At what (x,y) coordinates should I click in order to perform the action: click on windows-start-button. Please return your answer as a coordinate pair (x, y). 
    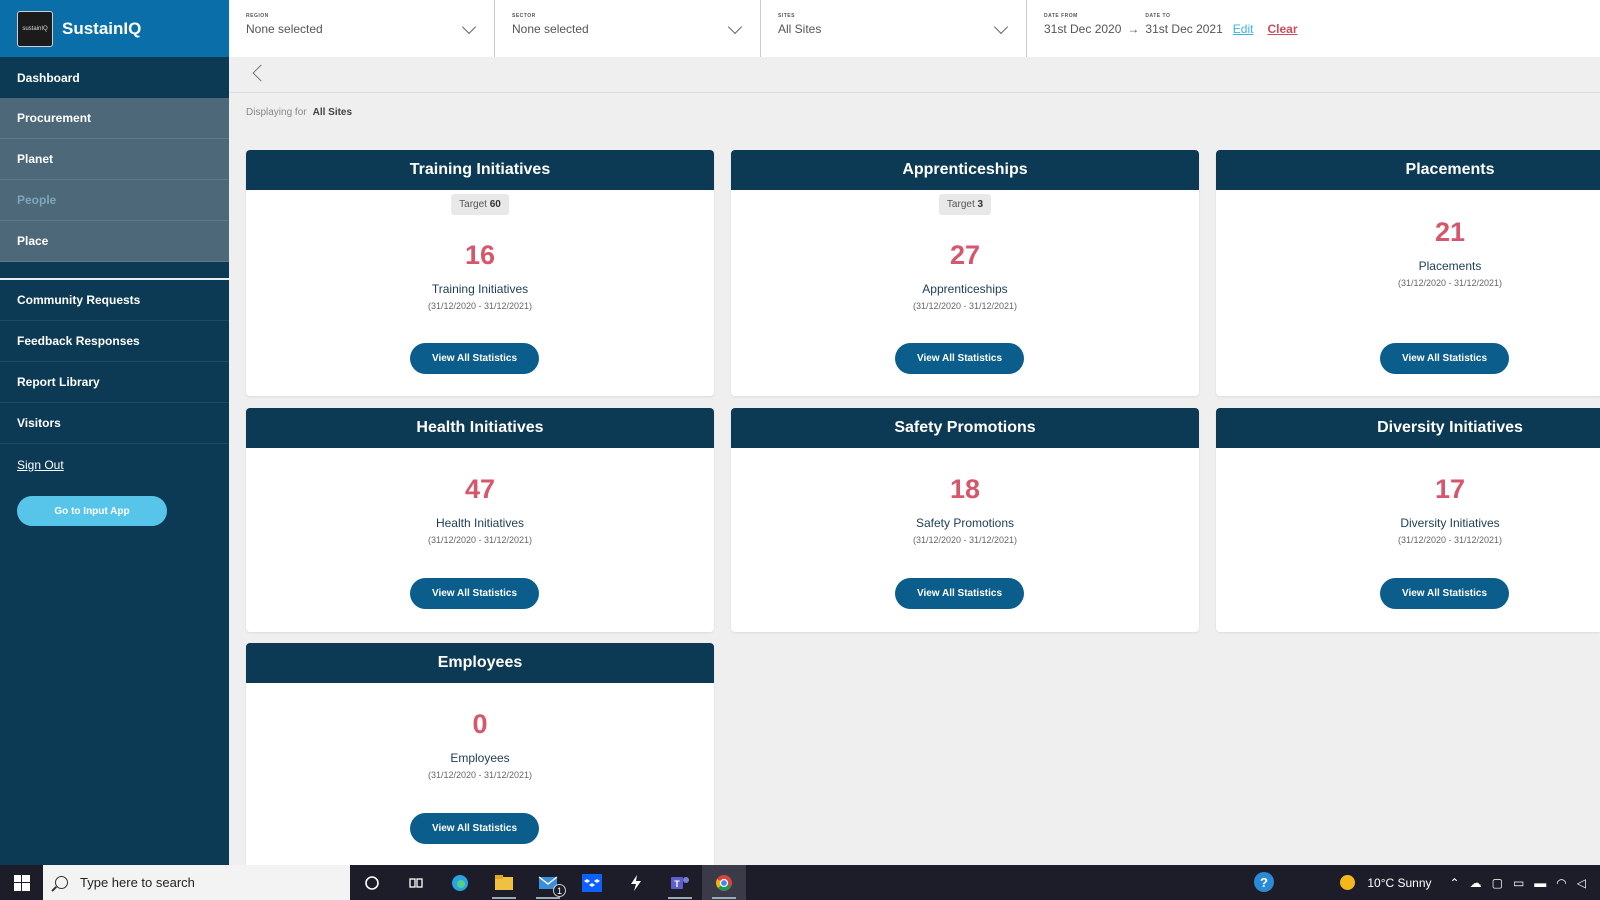
    Looking at the image, I should click on (21, 882).